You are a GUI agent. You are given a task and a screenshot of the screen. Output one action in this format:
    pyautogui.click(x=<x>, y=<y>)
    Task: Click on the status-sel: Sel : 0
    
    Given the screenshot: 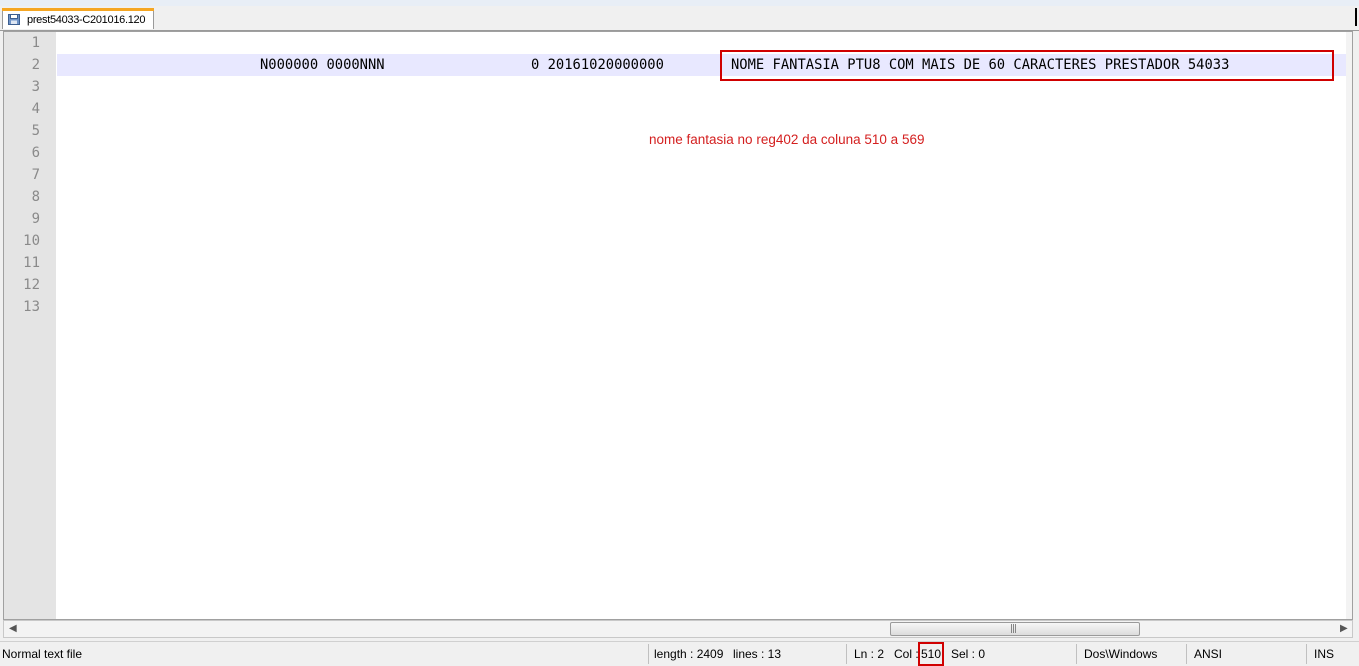 What is the action you would take?
    pyautogui.click(x=968, y=654)
    